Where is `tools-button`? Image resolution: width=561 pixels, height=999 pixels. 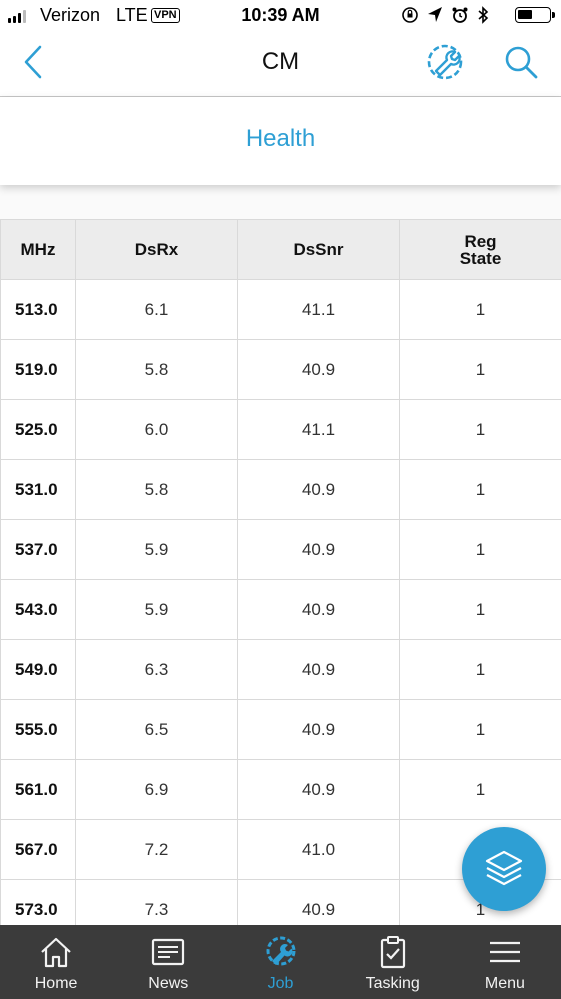
tools-button is located at coordinates (445, 62).